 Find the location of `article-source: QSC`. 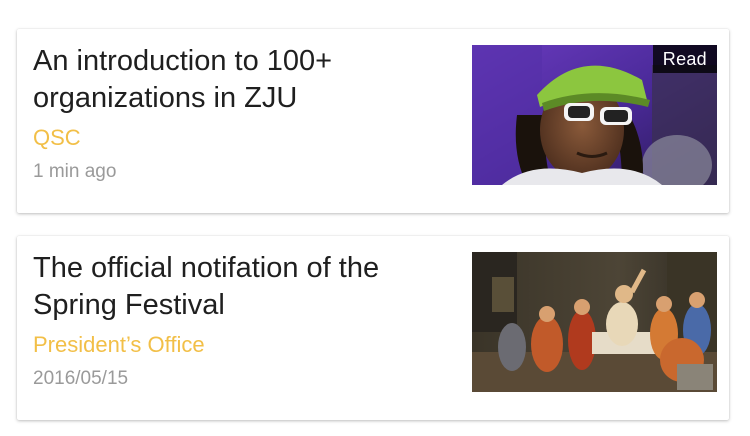

article-source: QSC is located at coordinates (243, 138).